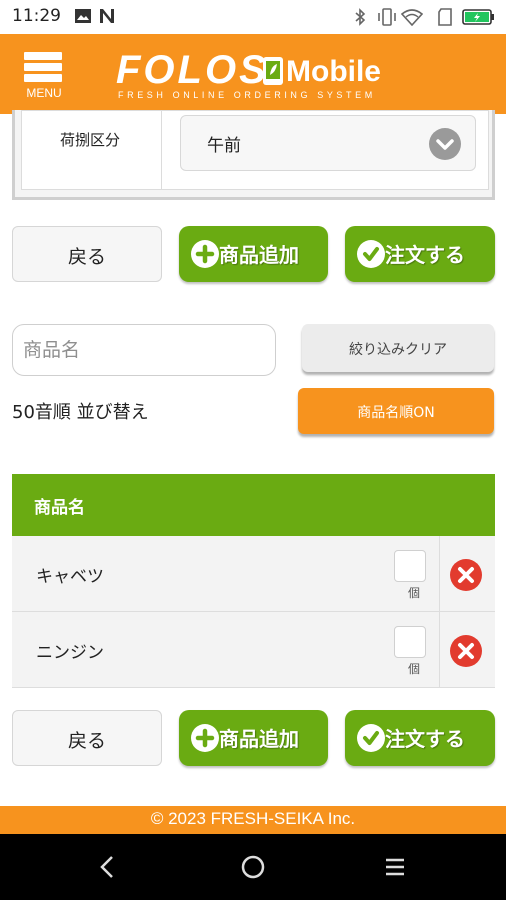  I want to click on sort-label: 50音順 並び替え, so click(80, 412).